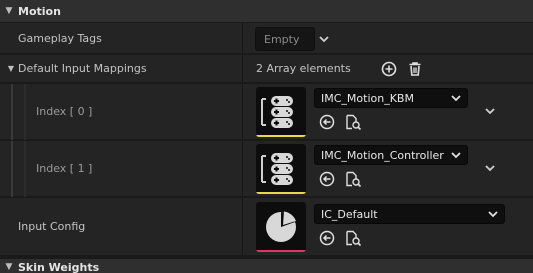 The image size is (533, 273). I want to click on asset-picker-combo: IMC_Motion_Controller, so click(391, 155).